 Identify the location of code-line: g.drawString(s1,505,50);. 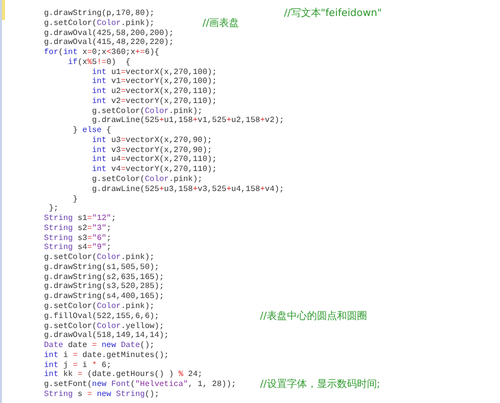
(102, 267).